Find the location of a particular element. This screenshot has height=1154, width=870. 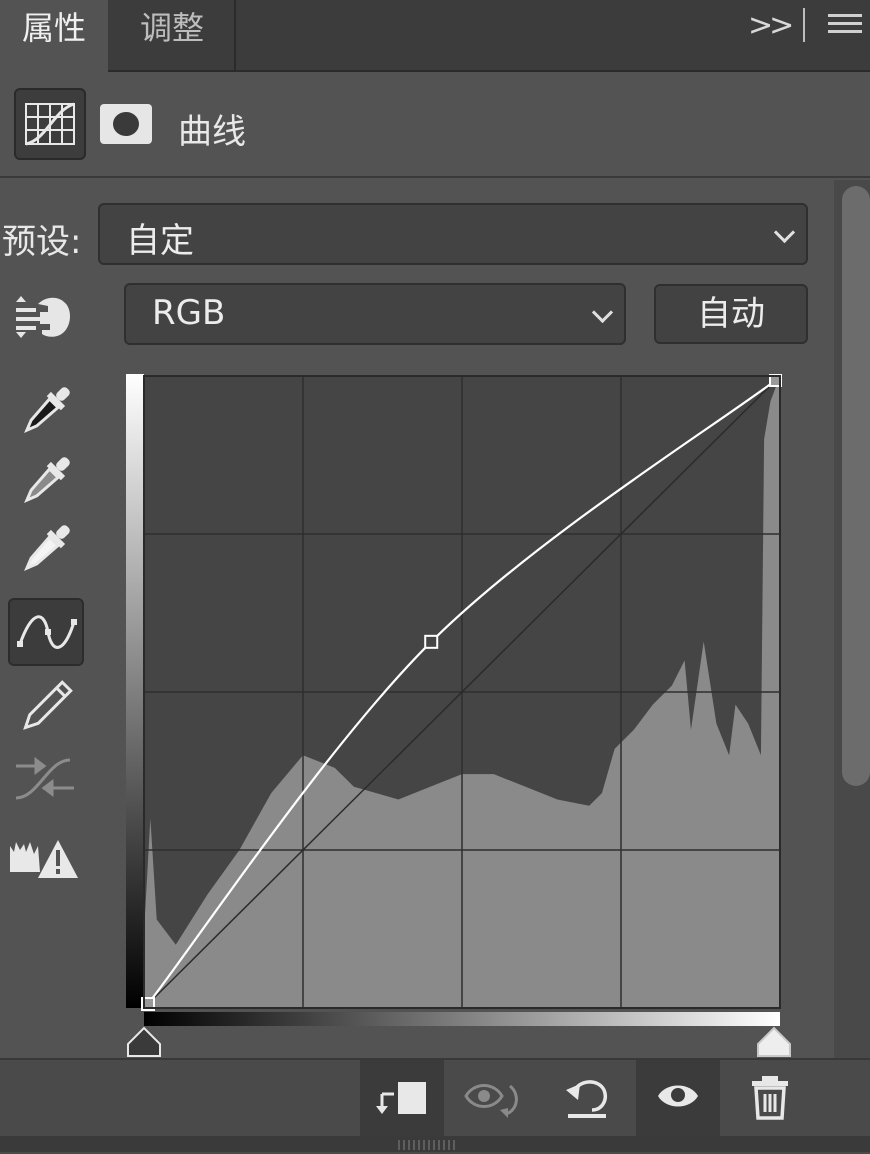

tab-bar: 属性 调整 >> is located at coordinates (435, 36).